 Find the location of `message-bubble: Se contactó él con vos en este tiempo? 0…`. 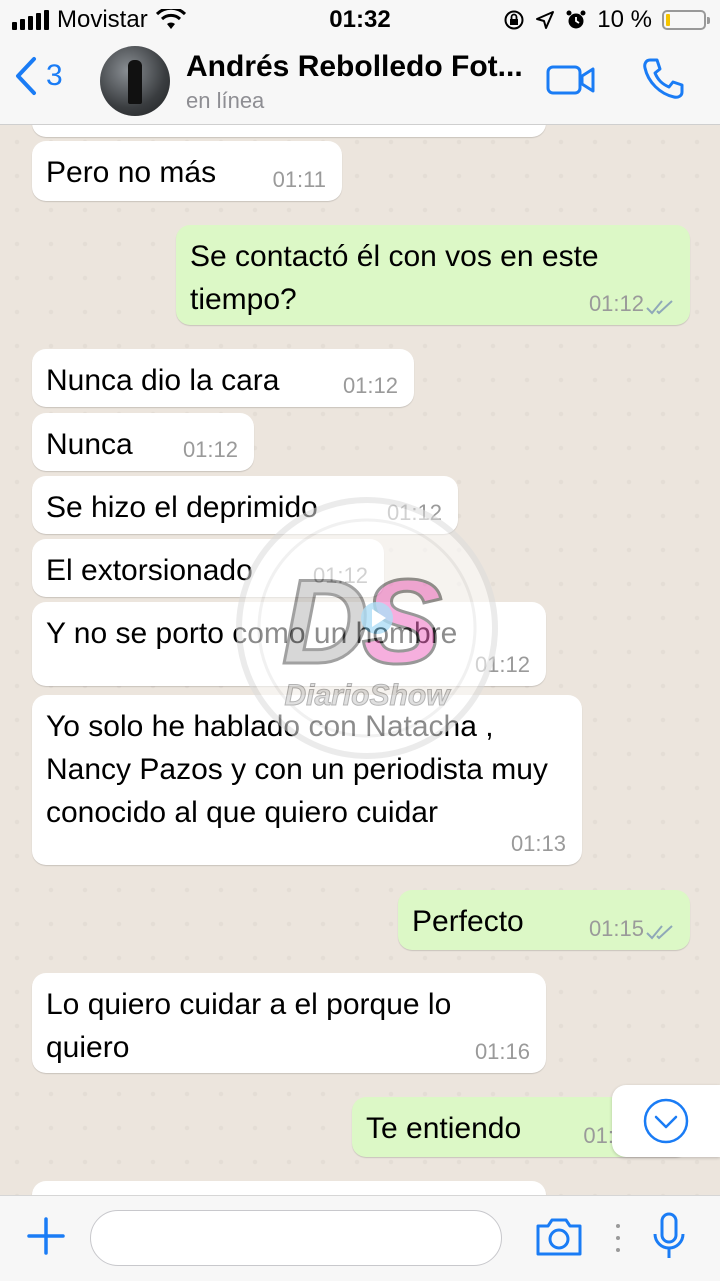

message-bubble: Se contactó él con vos en este tiempo? 0… is located at coordinates (433, 275).